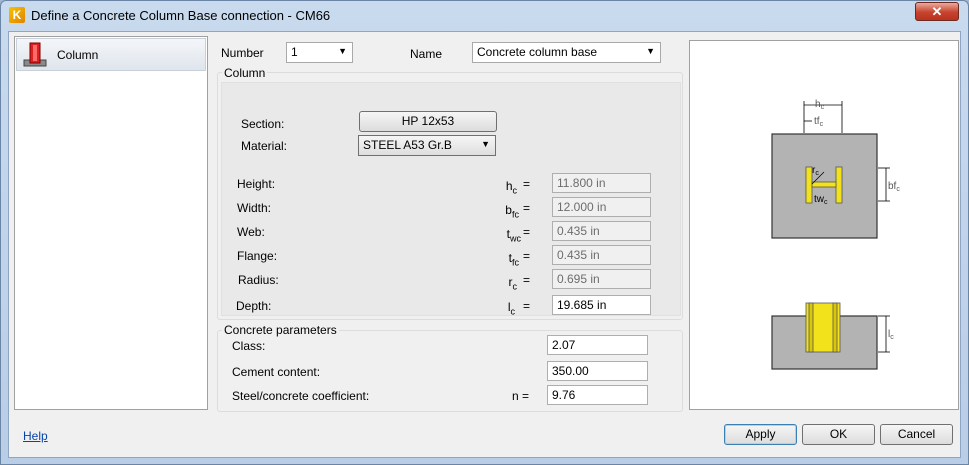  What do you see at coordinates (601, 183) in the screenshot?
I see `height-field: 11.800 in` at bounding box center [601, 183].